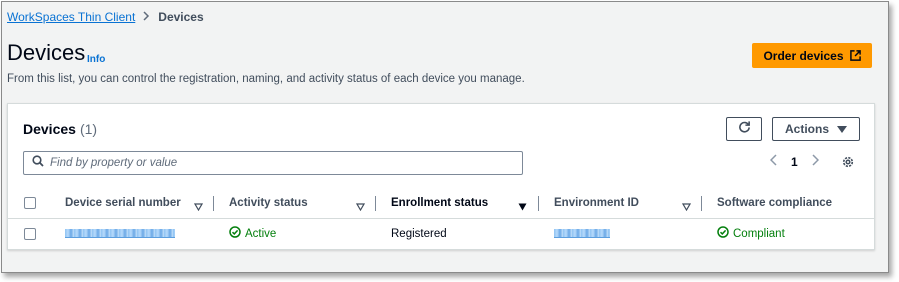 This screenshot has height=282, width=899. What do you see at coordinates (30, 203) in the screenshot?
I see `select-all-checkbox` at bounding box center [30, 203].